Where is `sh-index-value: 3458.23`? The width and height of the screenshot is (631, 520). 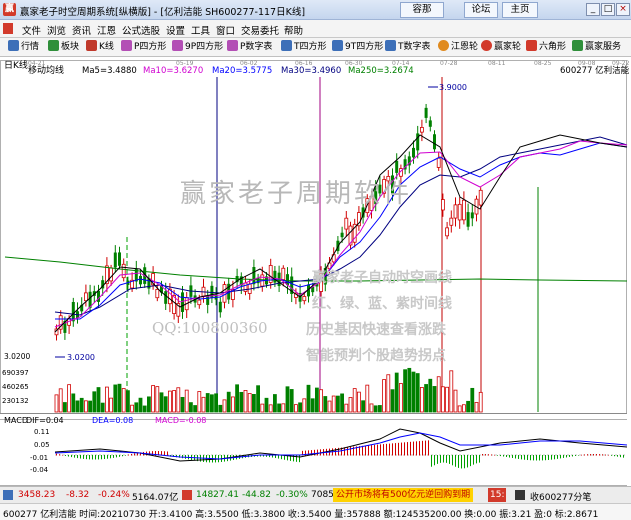
sh-index-value: 3458.23 is located at coordinates (36, 495).